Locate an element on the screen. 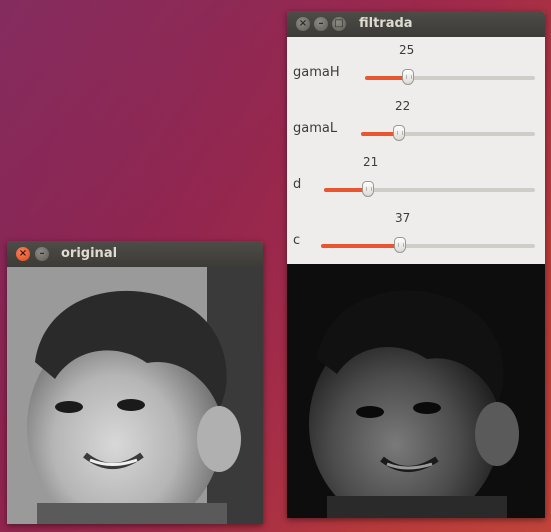 The width and height of the screenshot is (551, 532). original-titlebar: × – original is located at coordinates (135, 254).